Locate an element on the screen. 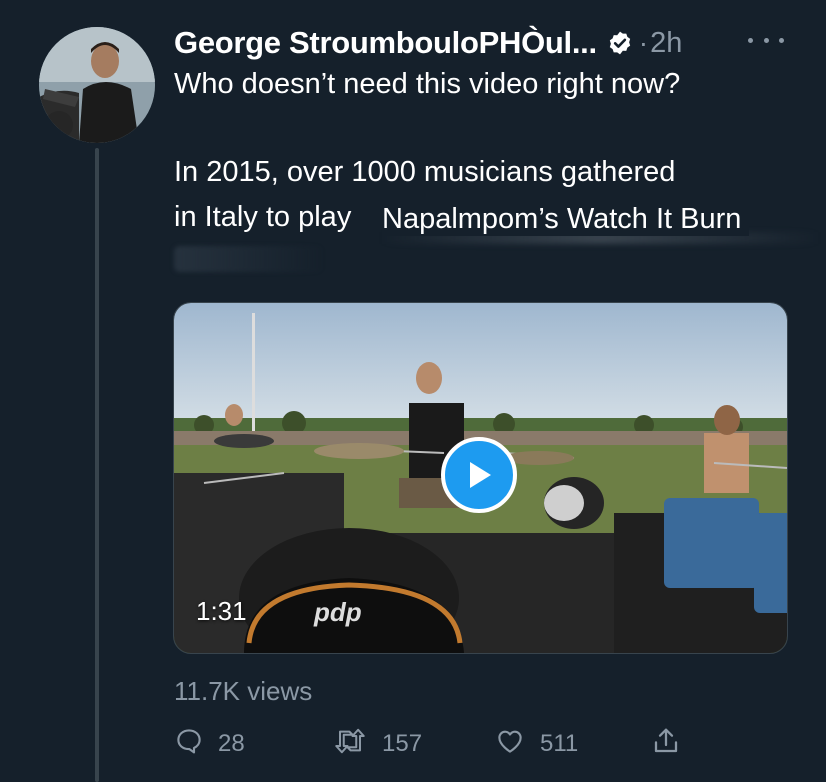  like-button: 511 is located at coordinates (536, 744).